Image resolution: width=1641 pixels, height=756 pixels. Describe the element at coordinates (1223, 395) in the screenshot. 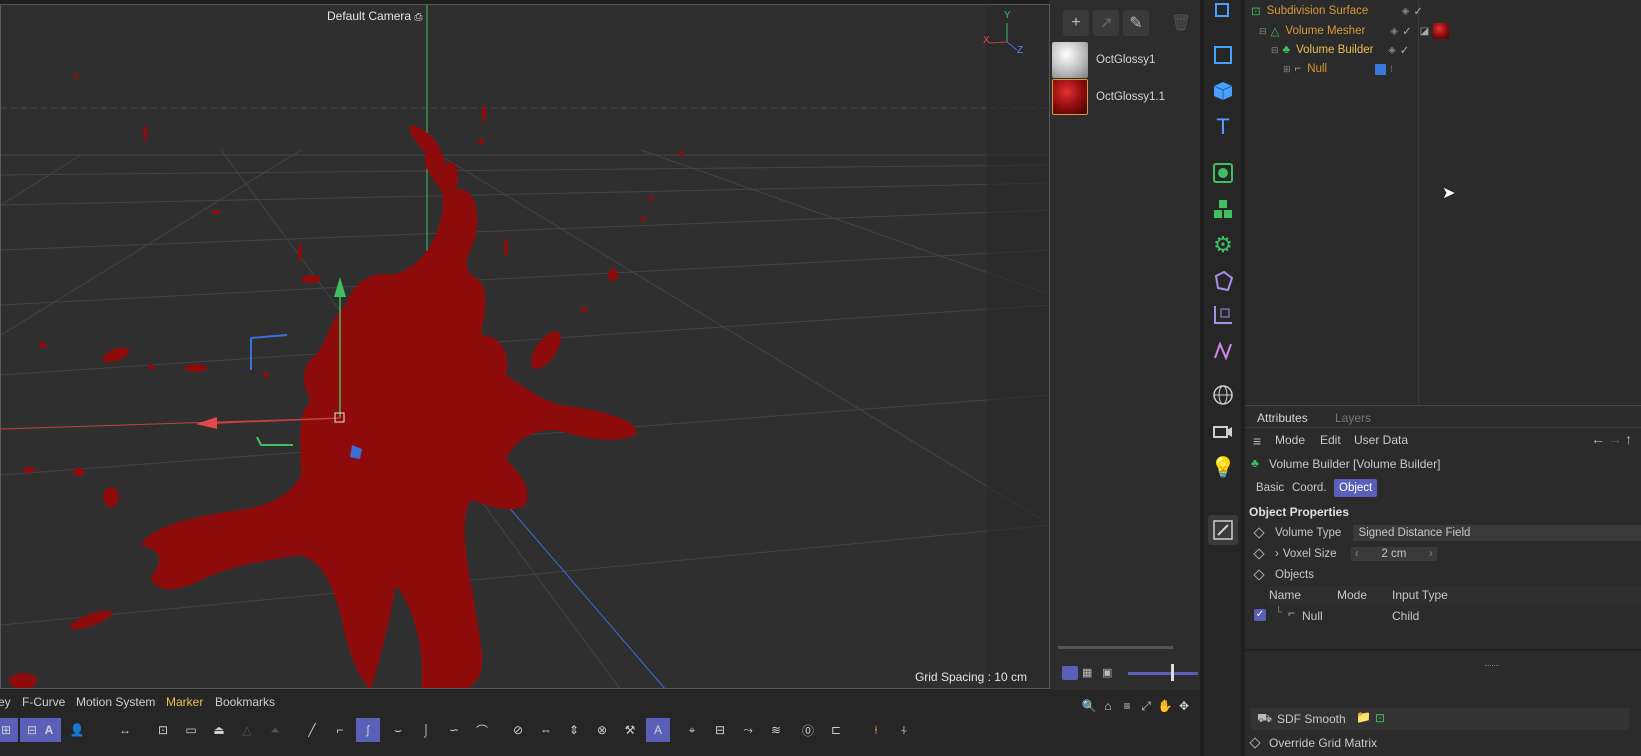

I see `scene-button` at that location.